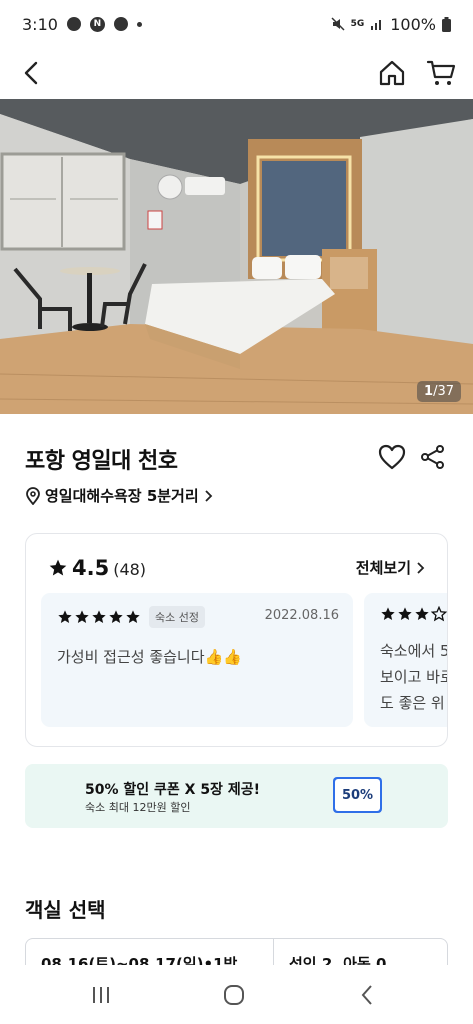 The width and height of the screenshot is (473, 1024). What do you see at coordinates (376, 25) in the screenshot?
I see `signal-icon` at bounding box center [376, 25].